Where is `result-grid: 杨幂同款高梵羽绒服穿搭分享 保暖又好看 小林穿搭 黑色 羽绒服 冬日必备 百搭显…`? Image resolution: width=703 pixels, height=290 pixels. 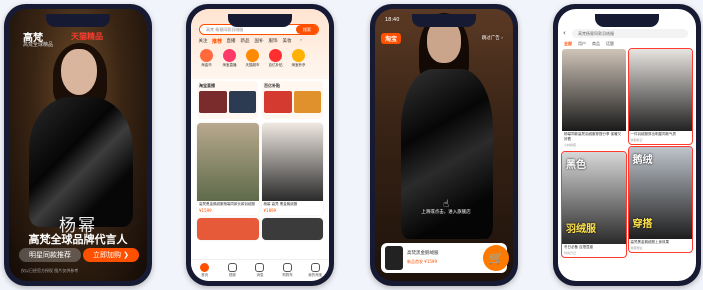 result-grid: 杨幂同款高梵羽绒服穿搭分享 保暖又好看 小林穿搭 黑色 羽绒服 冬日必备 百搭显… is located at coordinates (627, 153).